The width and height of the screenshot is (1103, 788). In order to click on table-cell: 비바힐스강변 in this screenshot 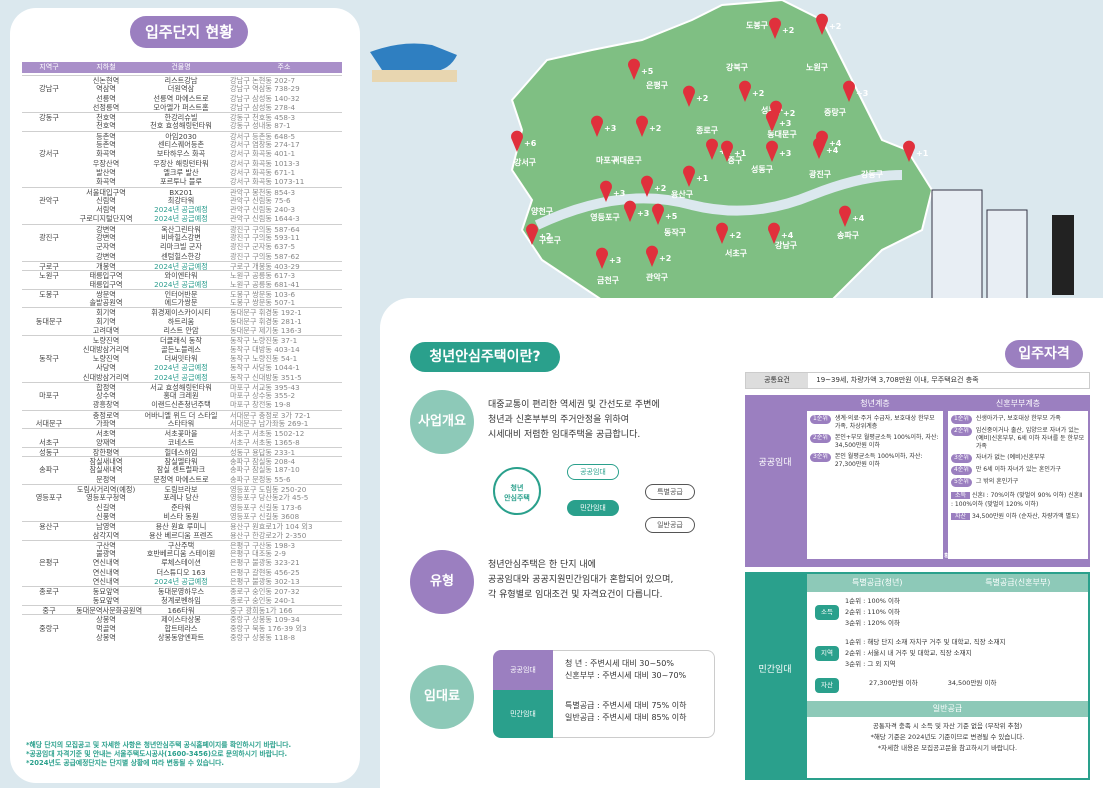, I will do `click(181, 238)`.